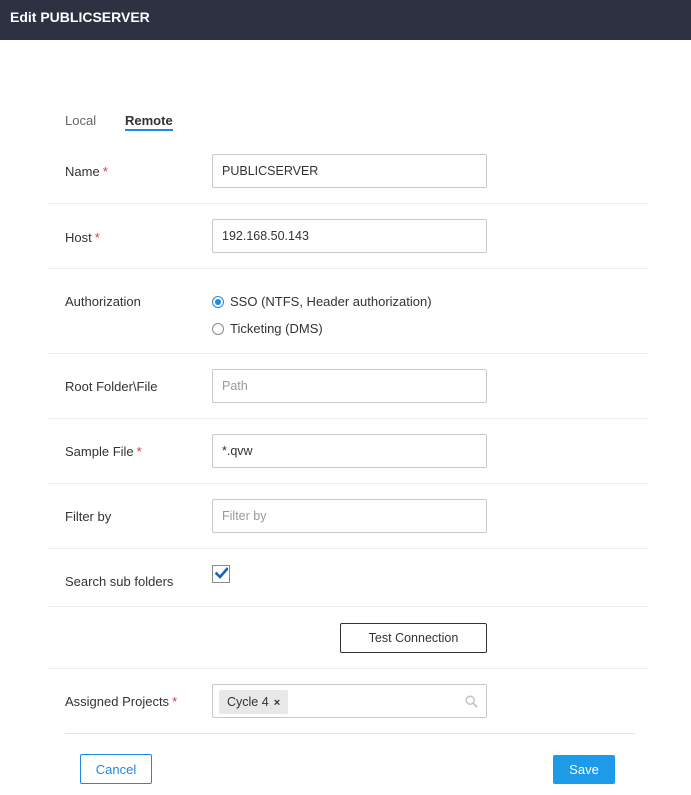 The width and height of the screenshot is (691, 795). I want to click on search-sub-folders-row: Search sub folders, so click(348, 578).